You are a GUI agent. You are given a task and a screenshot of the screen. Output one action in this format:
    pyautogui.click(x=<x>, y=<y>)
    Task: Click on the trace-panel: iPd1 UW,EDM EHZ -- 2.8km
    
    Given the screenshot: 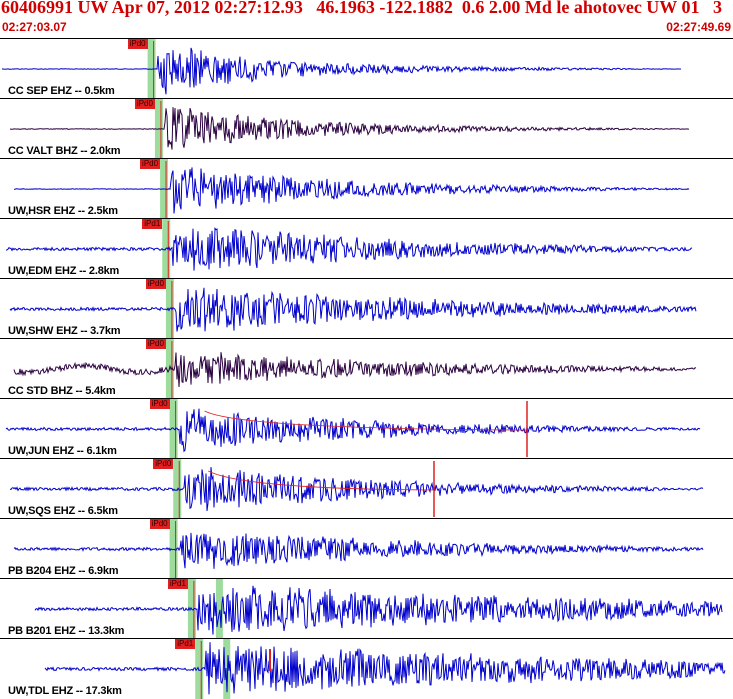 What is the action you would take?
    pyautogui.click(x=366, y=248)
    